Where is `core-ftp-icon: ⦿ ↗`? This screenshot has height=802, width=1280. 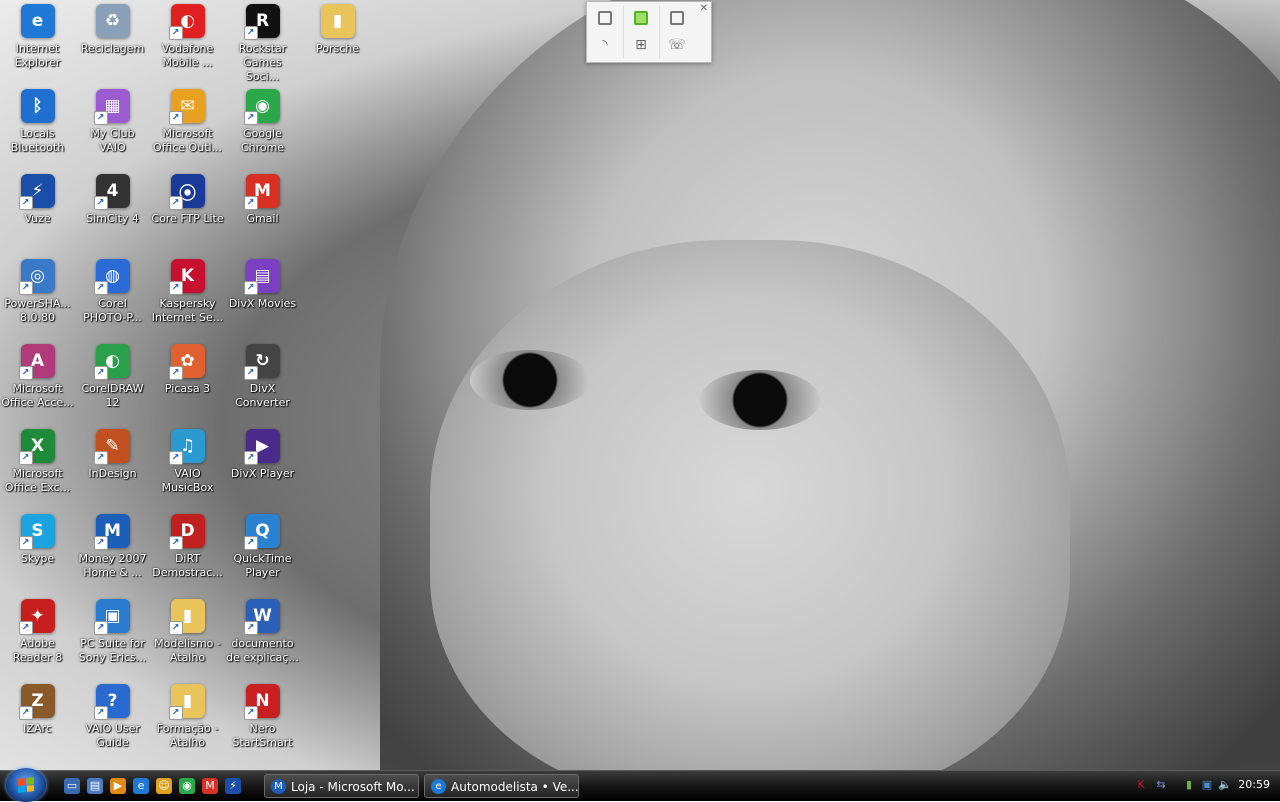
core-ftp-icon: ⦿ ↗ is located at coordinates (186, 192).